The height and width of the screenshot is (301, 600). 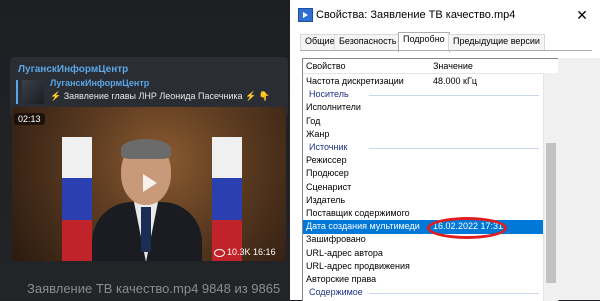 What do you see at coordinates (33, 92) in the screenshot?
I see `reply-thumbnail` at bounding box center [33, 92].